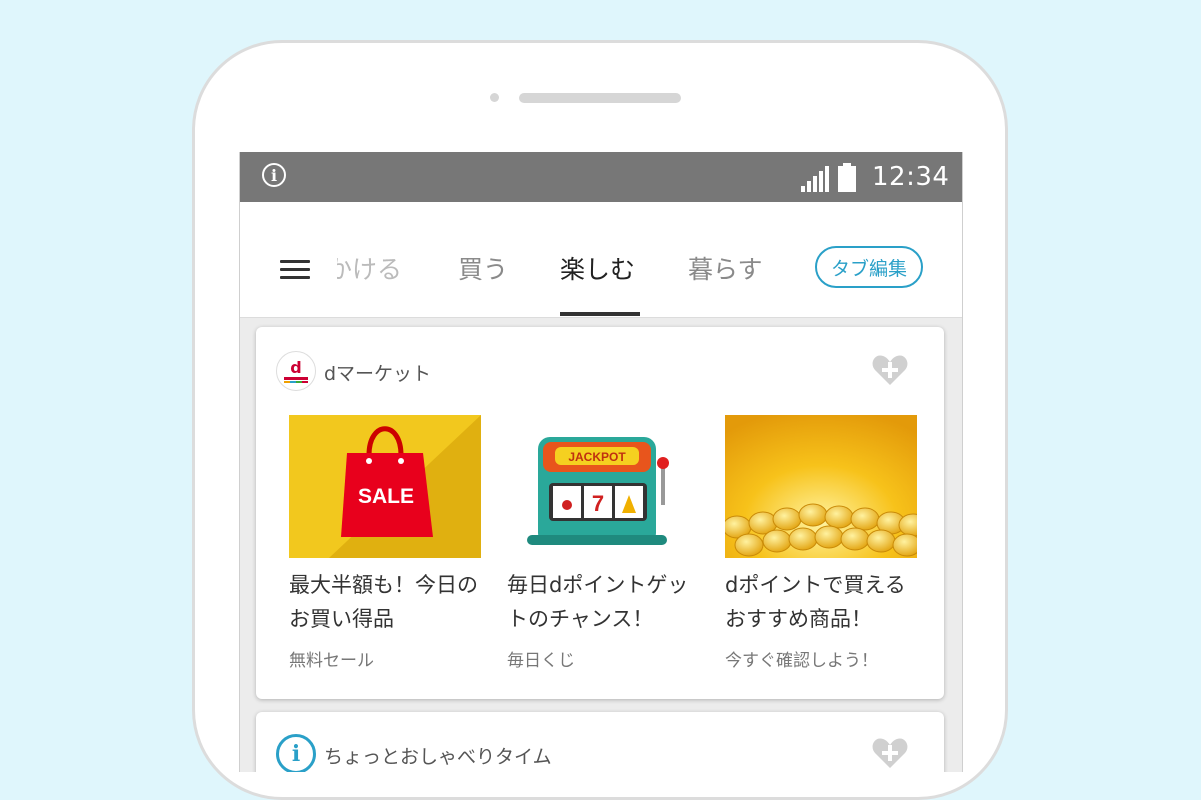 This screenshot has height=800, width=1201. Describe the element at coordinates (869, 267) in the screenshot. I see `tab-edit-button: タブ編集` at that location.